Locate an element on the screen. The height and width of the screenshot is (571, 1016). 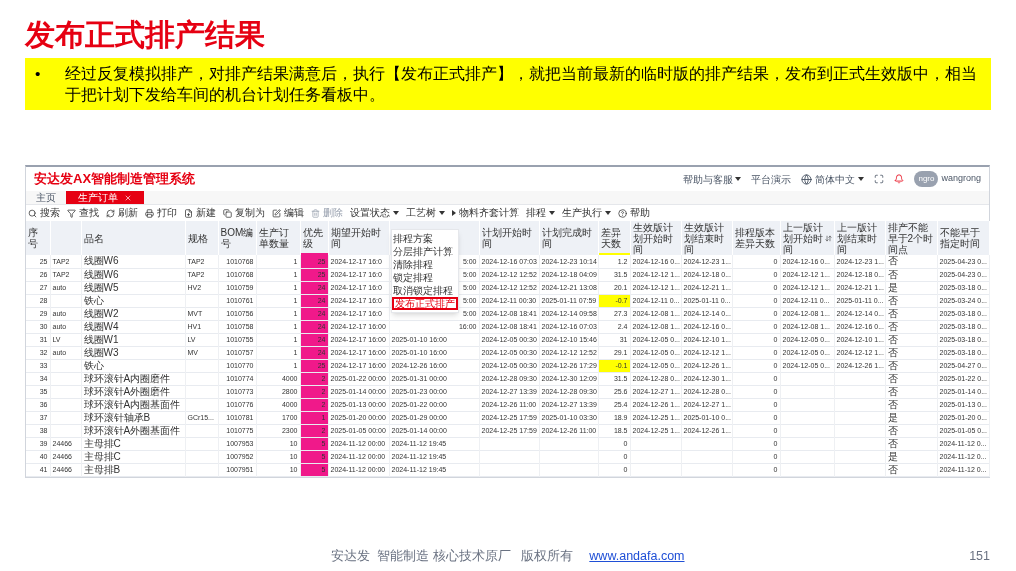
column-header: 序号 is located at coordinates (38, 238).